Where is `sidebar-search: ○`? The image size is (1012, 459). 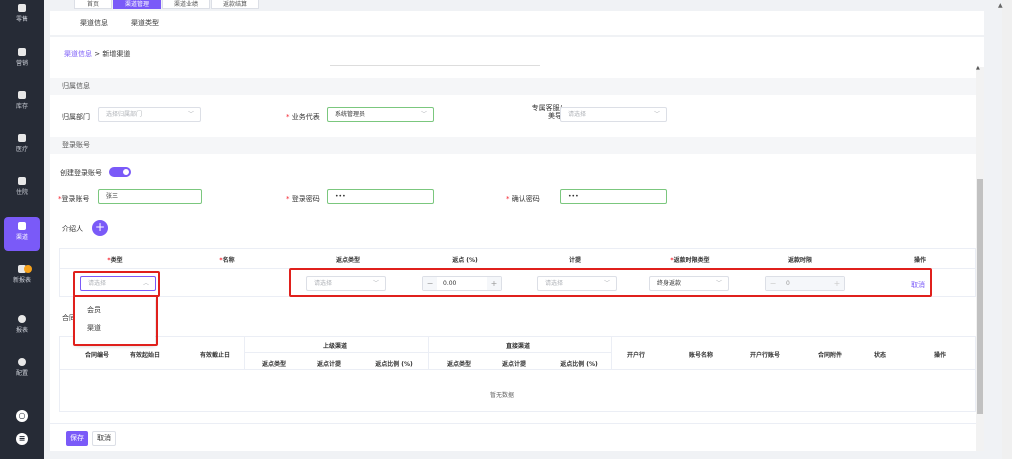 sidebar-search: ○ is located at coordinates (22, 420).